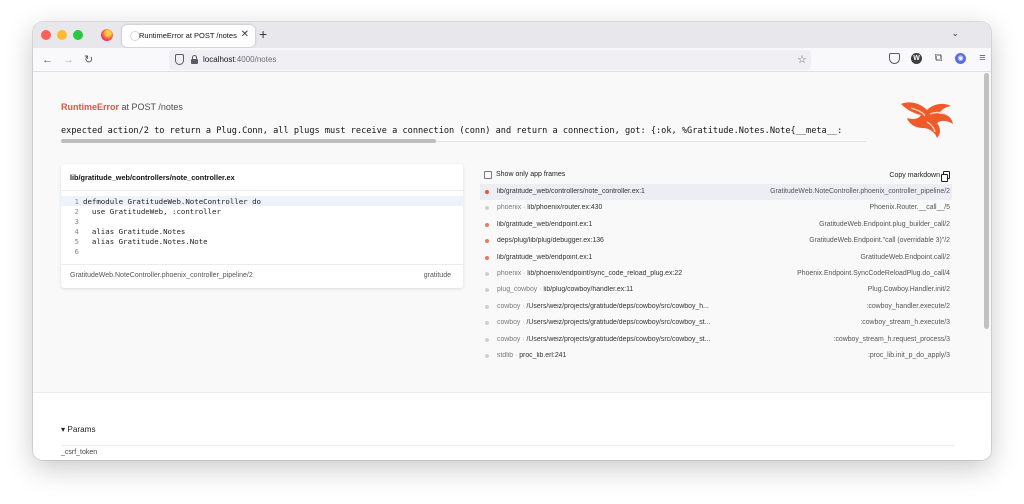  What do you see at coordinates (62, 35) in the screenshot?
I see `minimize-window-button` at bounding box center [62, 35].